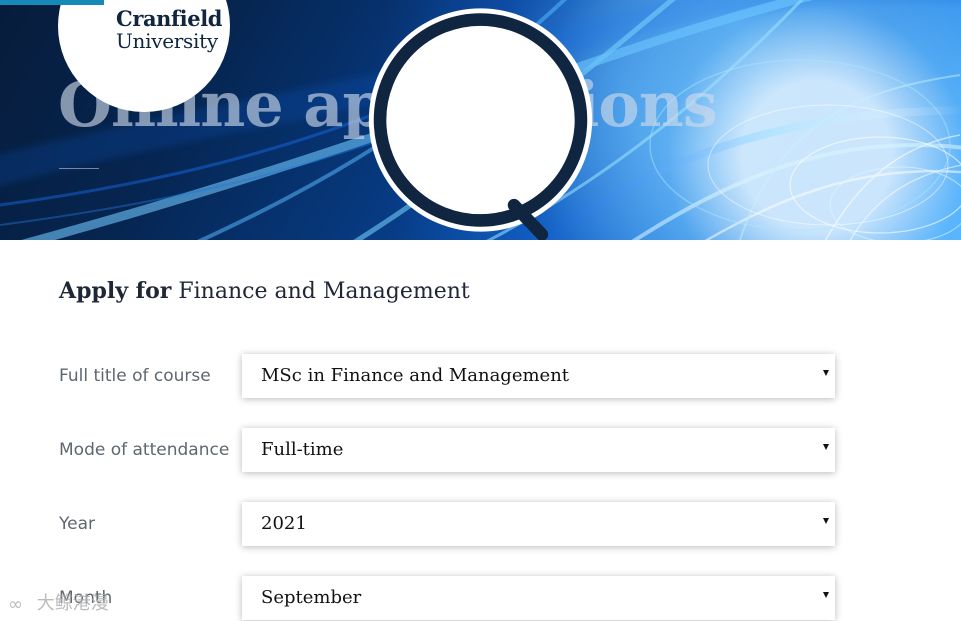 This screenshot has width=961, height=621. I want to click on mode-of-attendance-select: Full-time, so click(538, 450).